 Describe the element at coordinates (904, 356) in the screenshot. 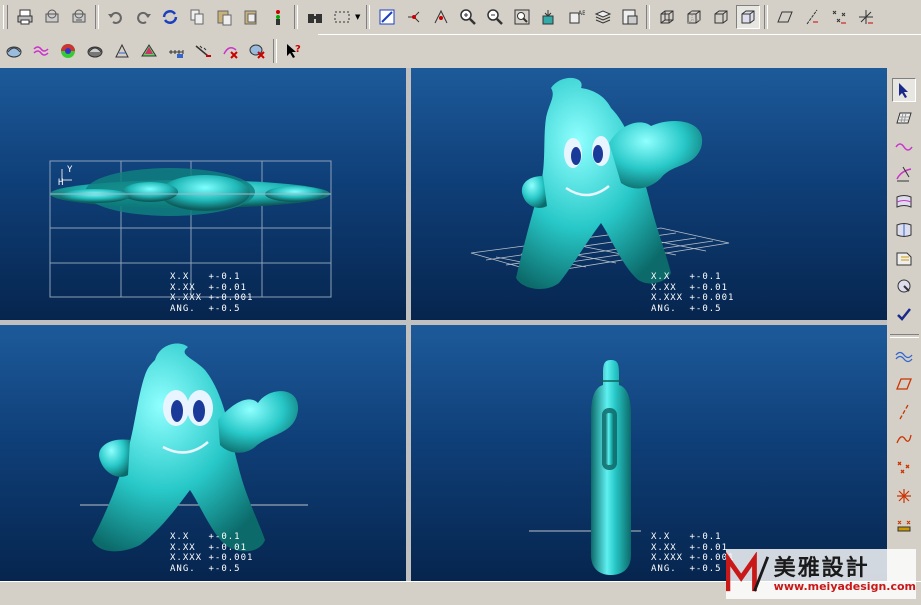

I see `curve-network-icon` at that location.